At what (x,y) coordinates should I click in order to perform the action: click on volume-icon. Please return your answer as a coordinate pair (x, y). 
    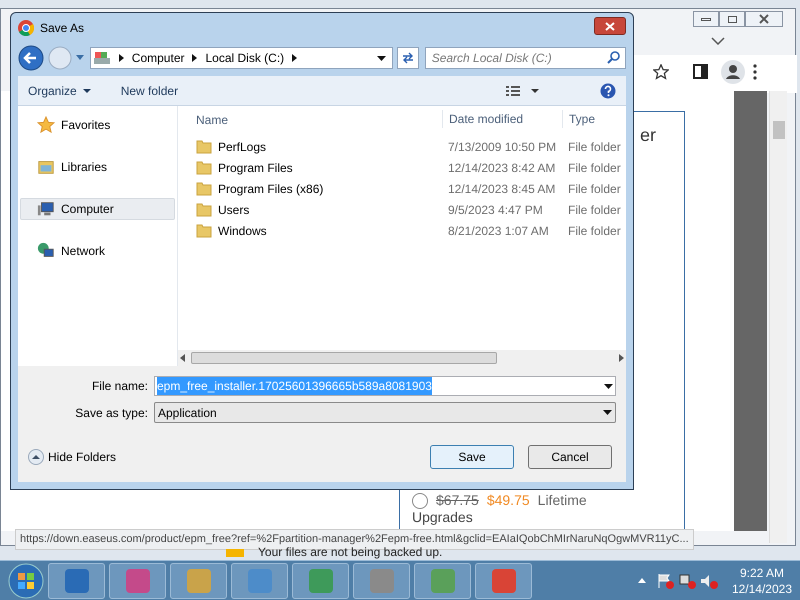
    Looking at the image, I should click on (709, 580).